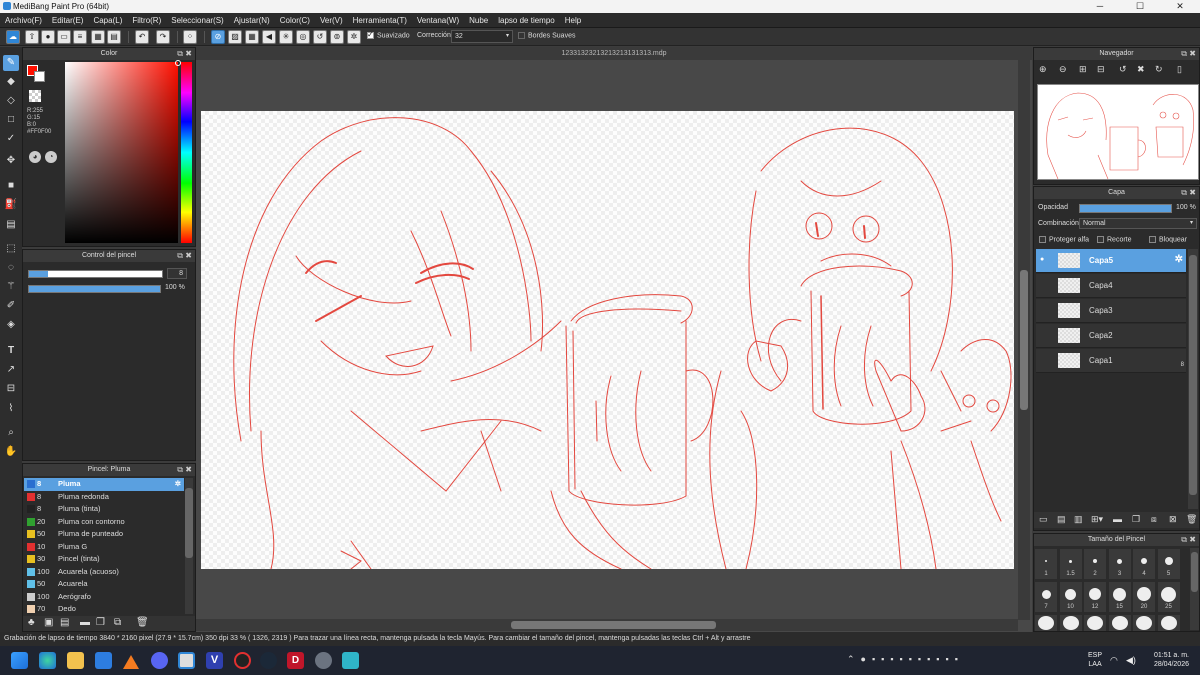  What do you see at coordinates (1095, 597) in the screenshot?
I see `brush-size-option: 12` at bounding box center [1095, 597].